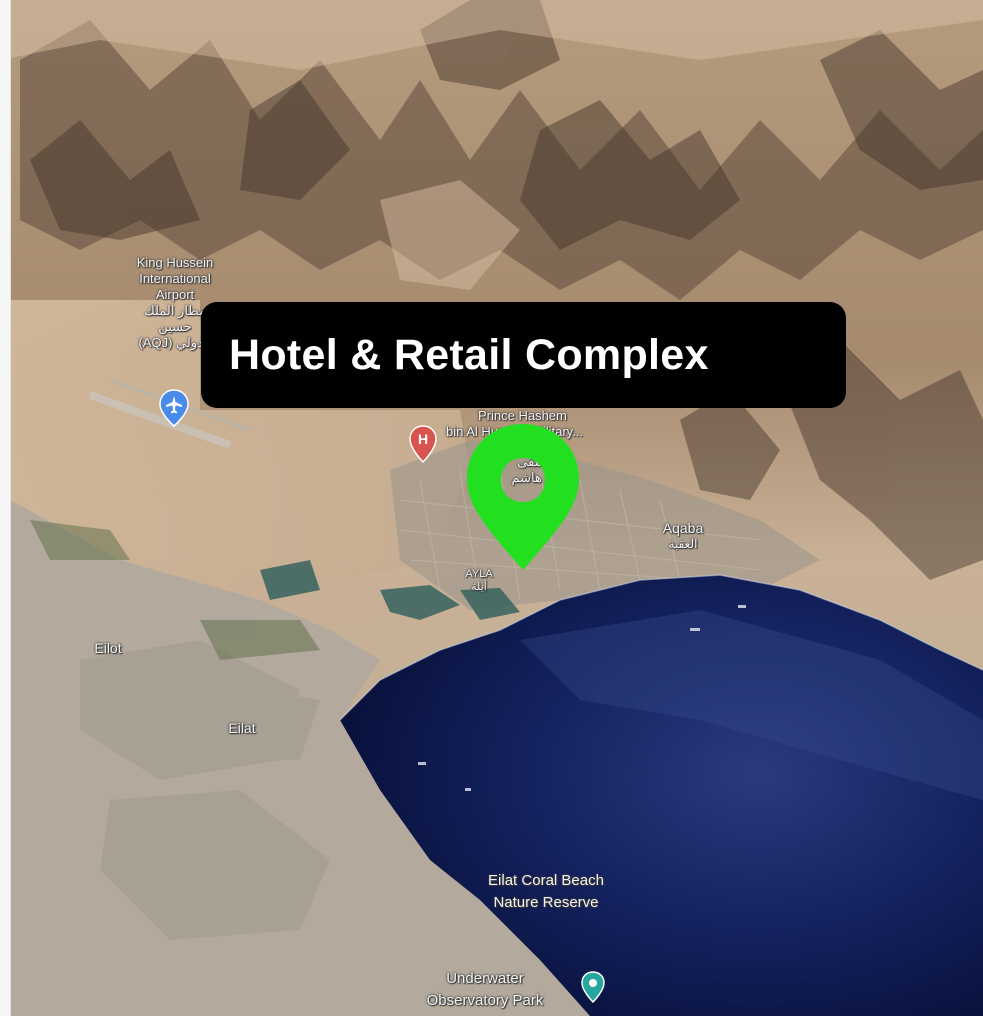  Describe the element at coordinates (423, 439) in the screenshot. I see `svg-text: H` at that location.